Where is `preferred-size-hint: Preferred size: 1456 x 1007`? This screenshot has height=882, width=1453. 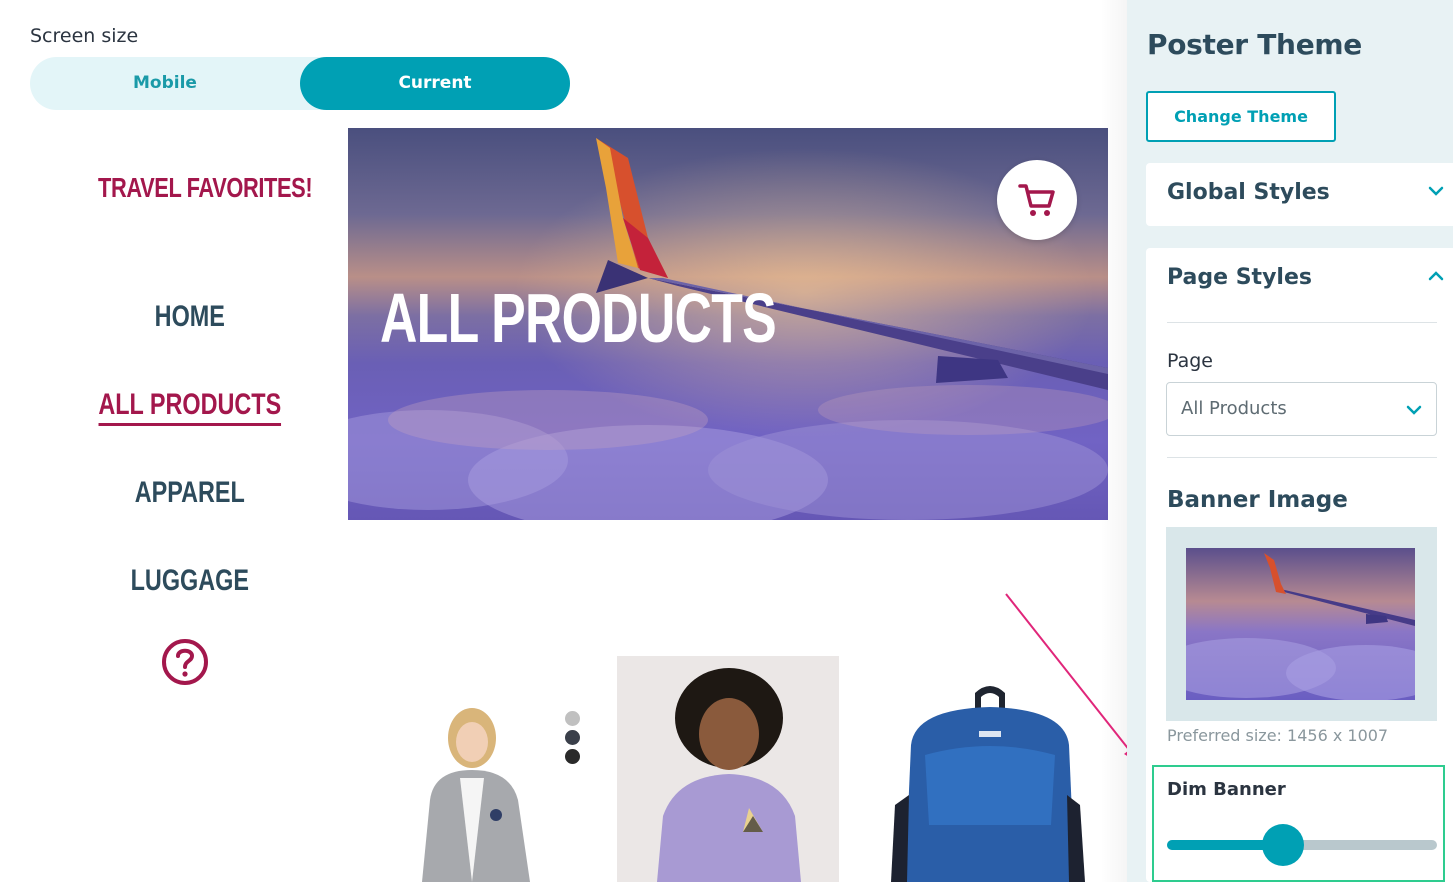
preferred-size-hint: Preferred size: 1456 x 1007 is located at coordinates (1278, 735).